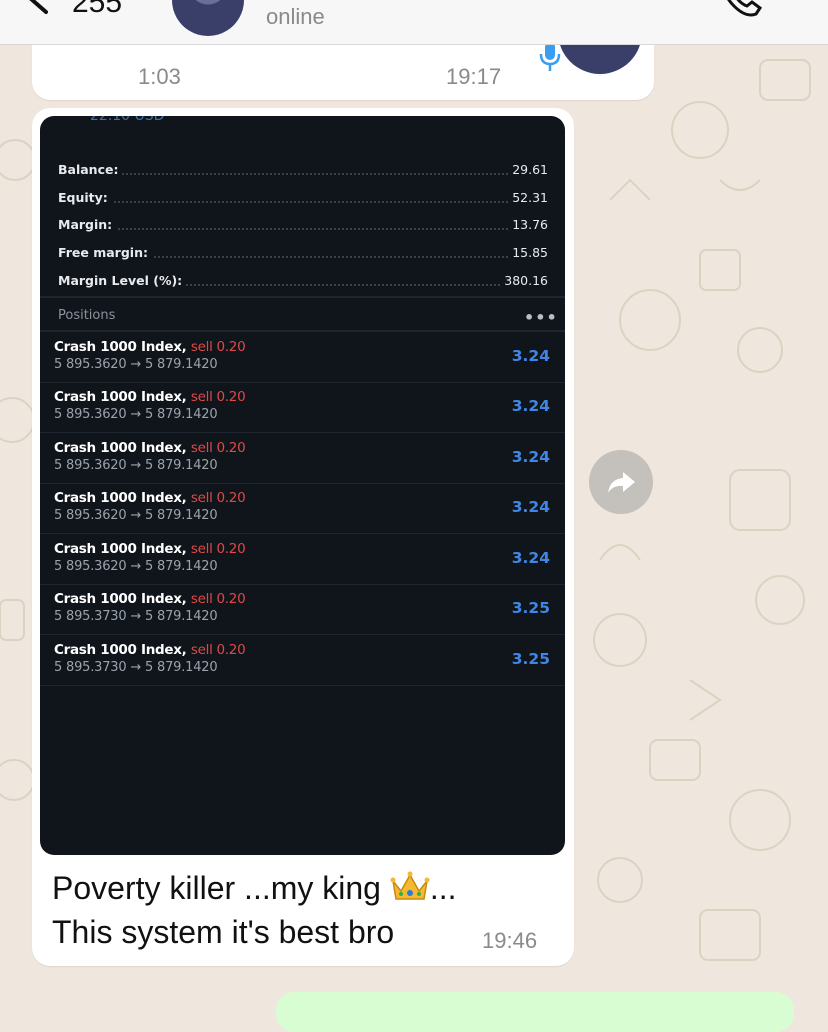 The height and width of the screenshot is (1032, 828). I want to click on section-divider, so click(302, 297).